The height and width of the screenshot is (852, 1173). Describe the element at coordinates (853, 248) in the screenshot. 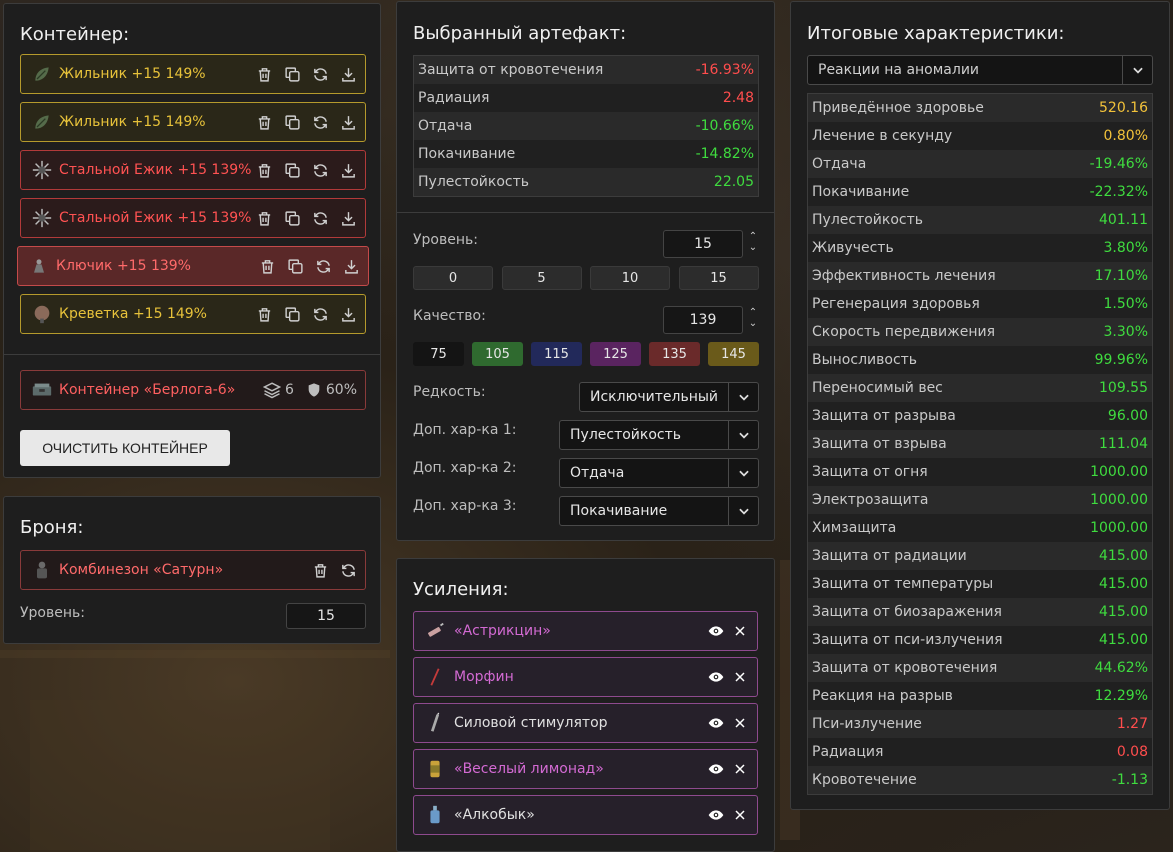

I see `stat-label: Живучесть` at that location.